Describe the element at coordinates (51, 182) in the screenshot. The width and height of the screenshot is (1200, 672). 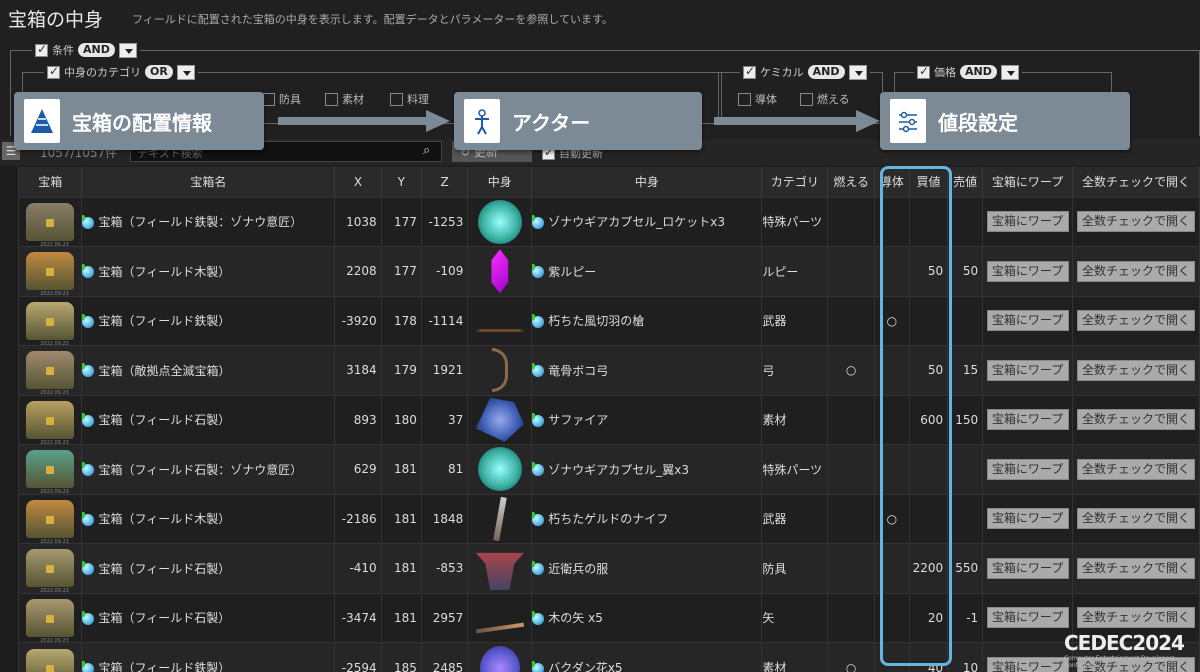
I see `column-header: 宝箱` at that location.